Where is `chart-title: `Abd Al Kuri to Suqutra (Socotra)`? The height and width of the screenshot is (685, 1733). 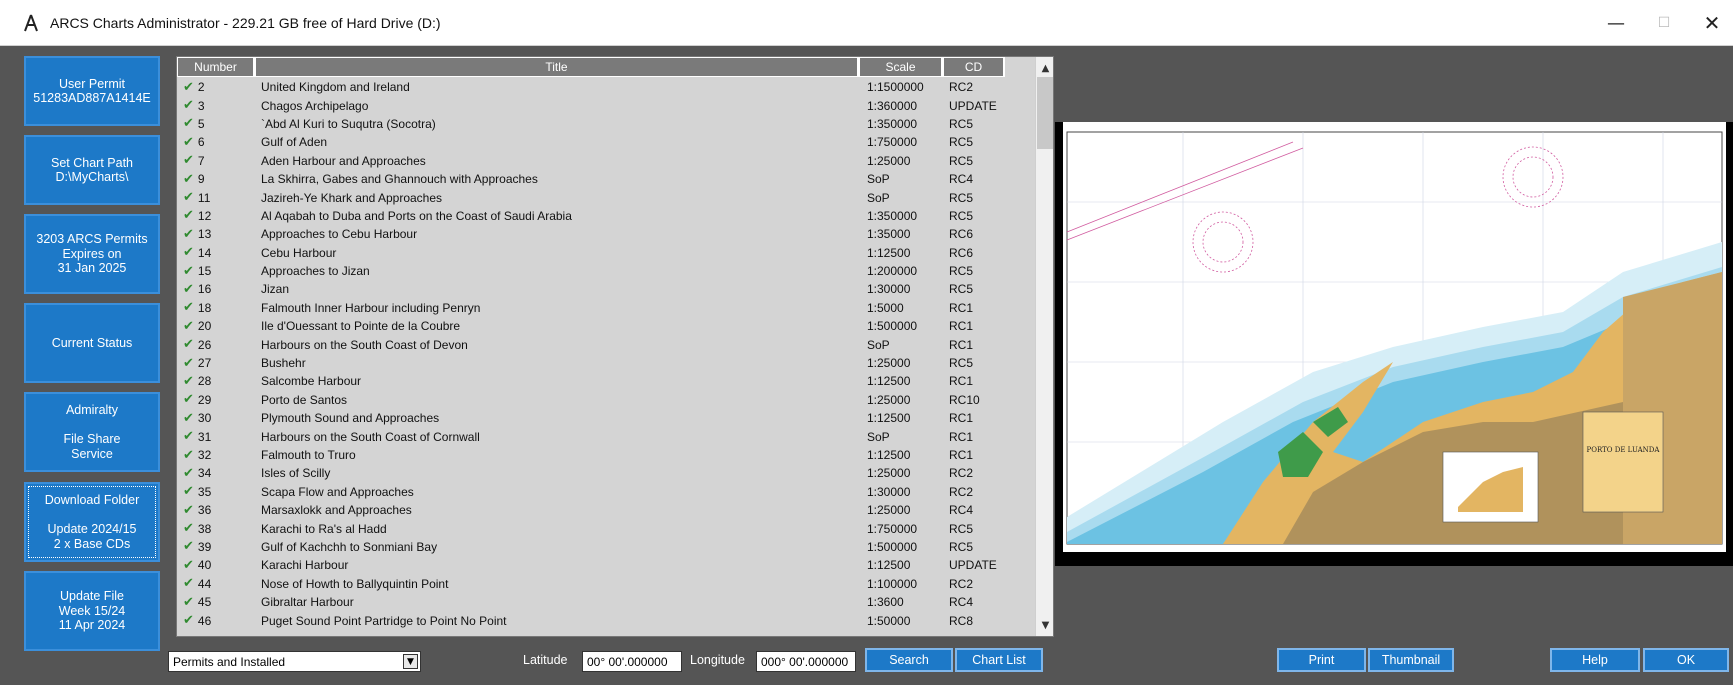 chart-title: `Abd Al Kuri to Suqutra (Socotra) is located at coordinates (348, 123).